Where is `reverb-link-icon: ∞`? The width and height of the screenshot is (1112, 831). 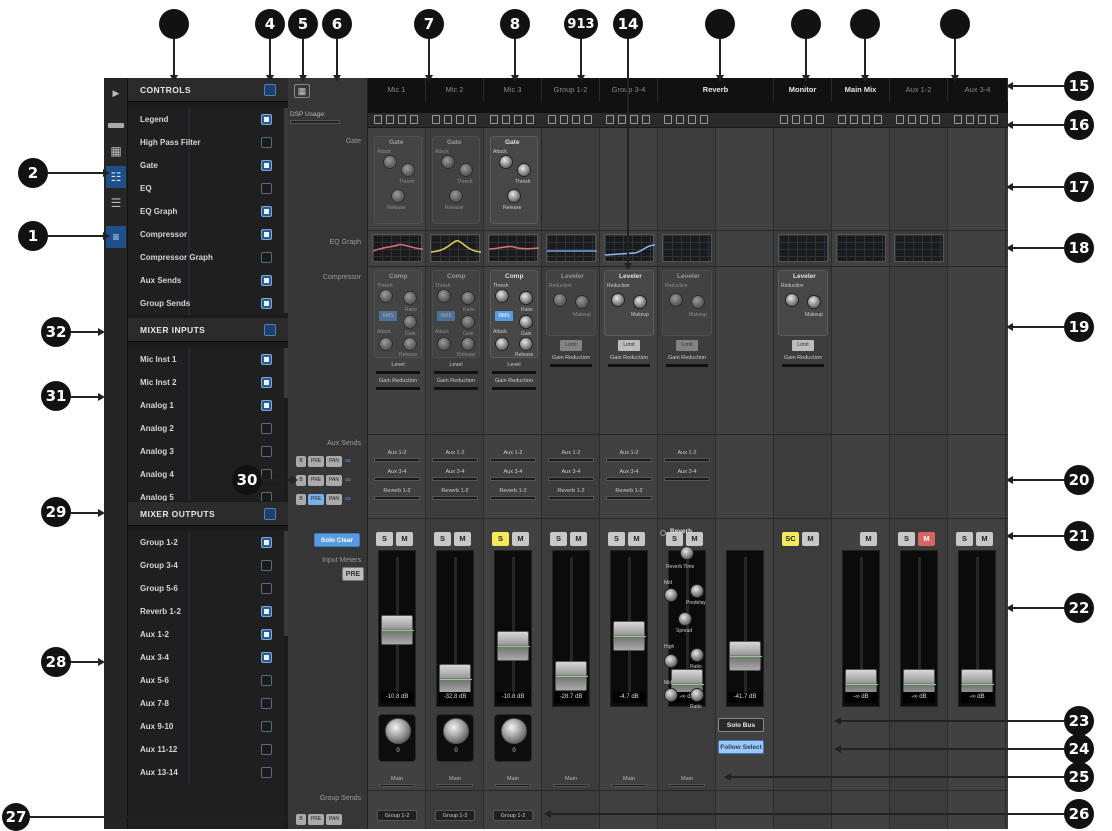 reverb-link-icon: ∞ is located at coordinates (348, 498).